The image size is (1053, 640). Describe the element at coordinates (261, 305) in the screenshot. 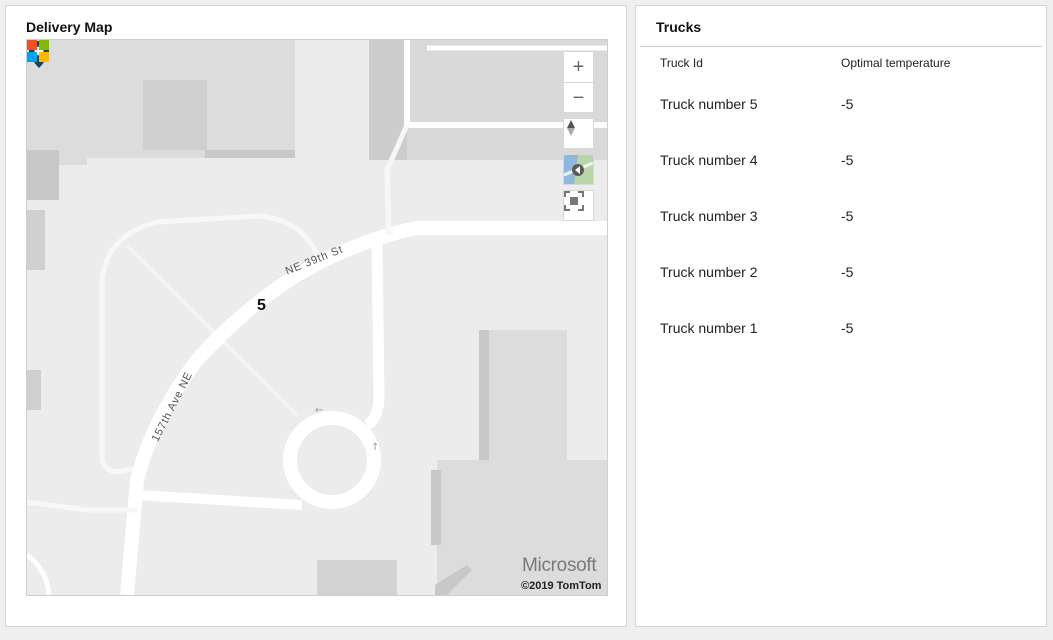

I see `marker-count-label: 5` at that location.